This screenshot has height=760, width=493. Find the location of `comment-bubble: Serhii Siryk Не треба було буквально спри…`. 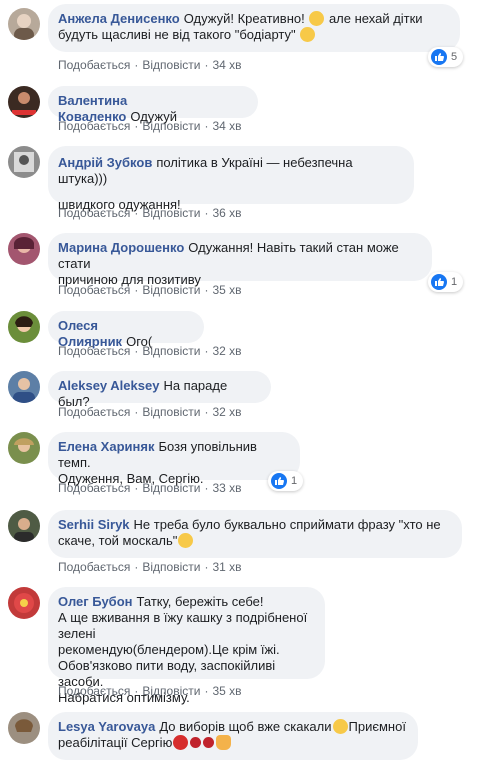

comment-bubble: Serhii Siryk Не треба було буквально спри… is located at coordinates (255, 534).